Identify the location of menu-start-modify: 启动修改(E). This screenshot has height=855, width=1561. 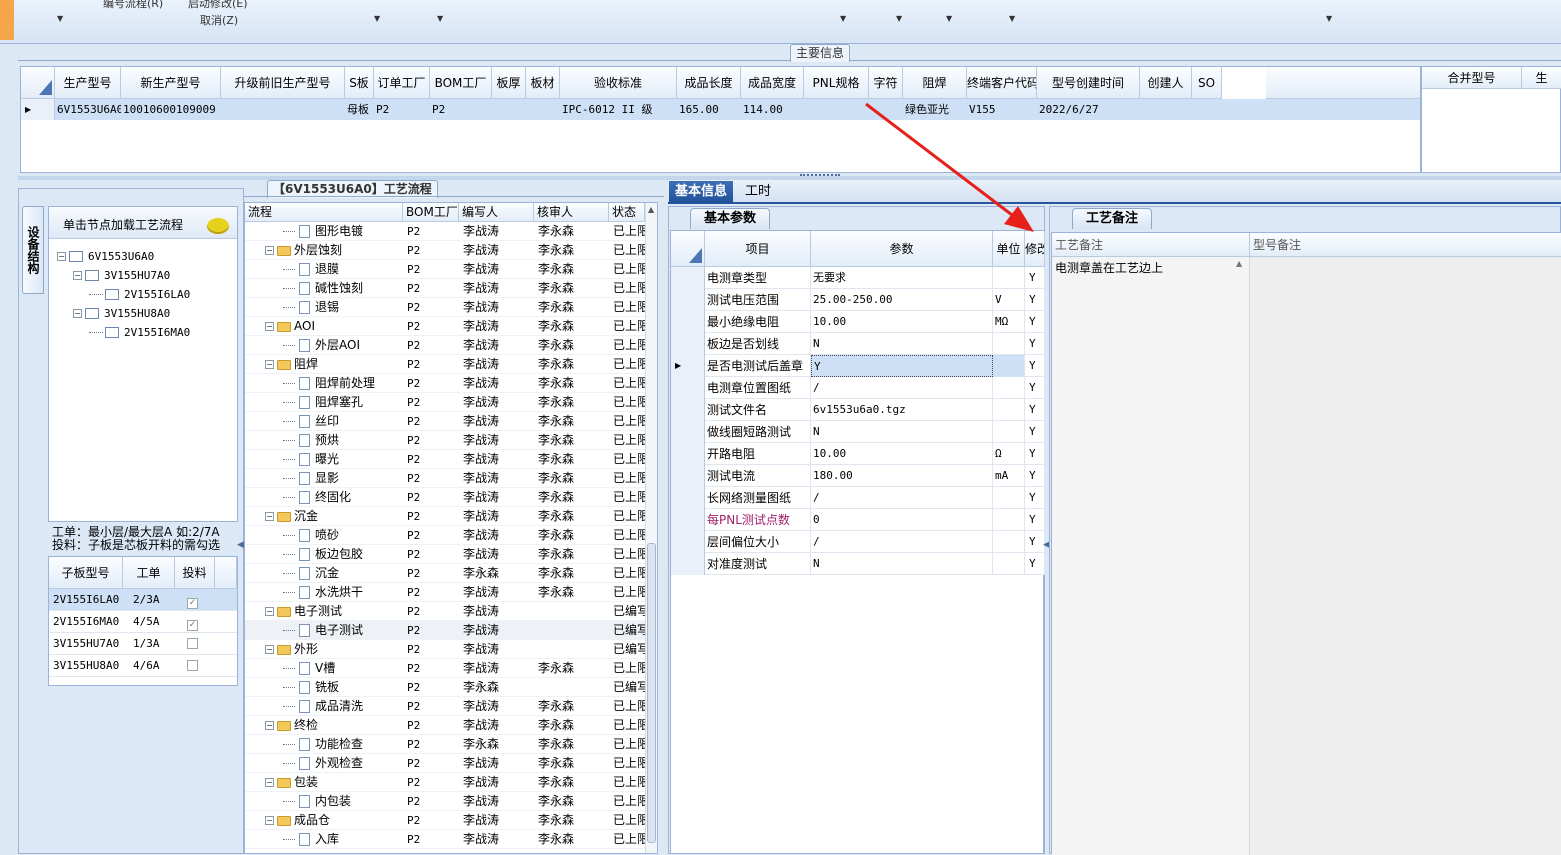
(218, 5).